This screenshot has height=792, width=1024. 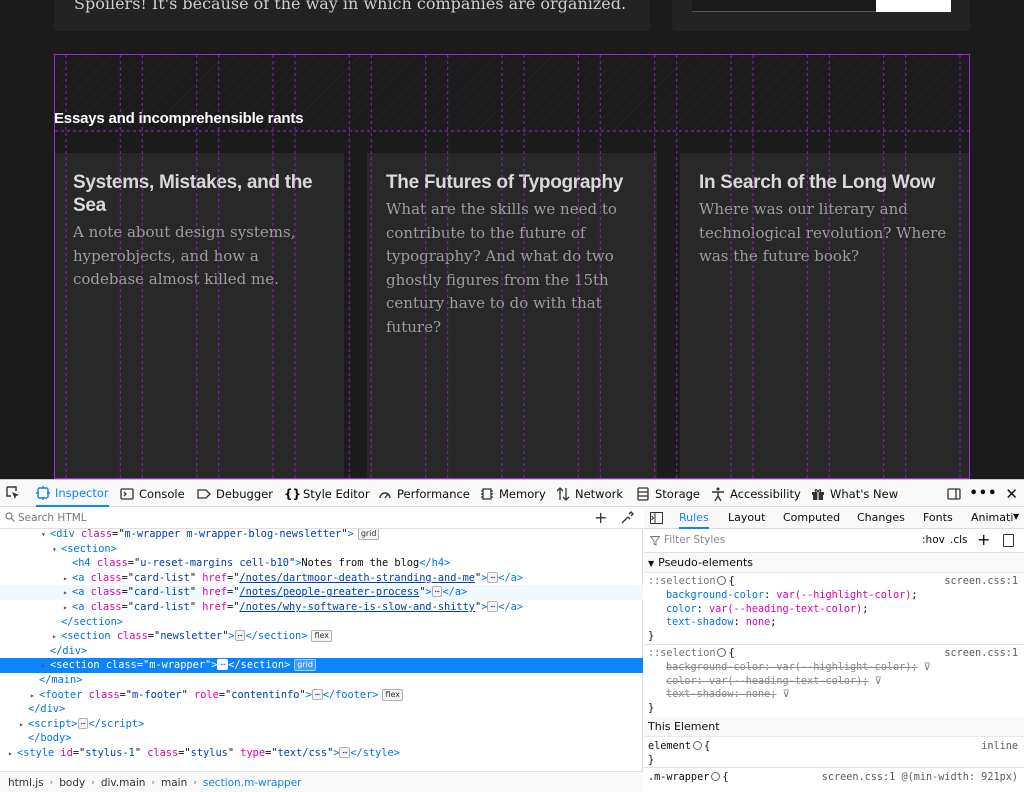 What do you see at coordinates (983, 539) in the screenshot?
I see `add-rule-icon: +` at bounding box center [983, 539].